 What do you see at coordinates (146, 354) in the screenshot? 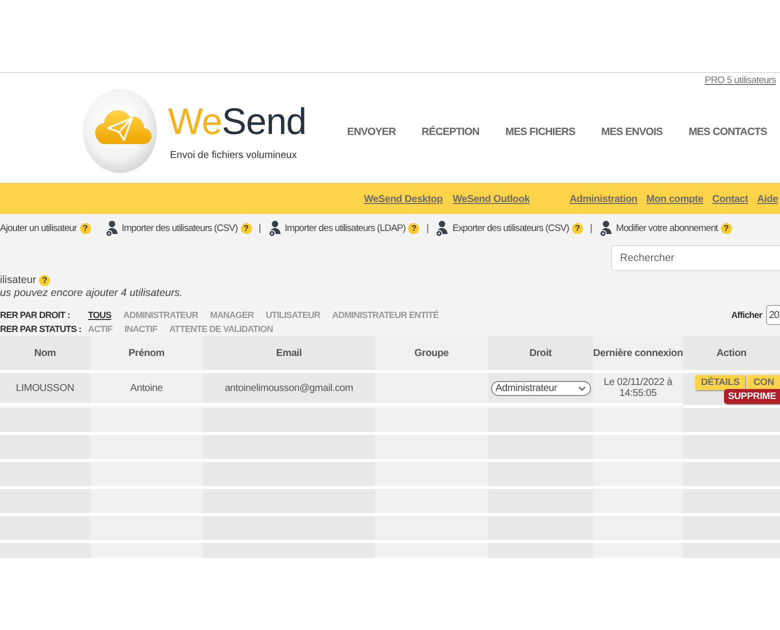
I see `column-header: Prénom` at bounding box center [146, 354].